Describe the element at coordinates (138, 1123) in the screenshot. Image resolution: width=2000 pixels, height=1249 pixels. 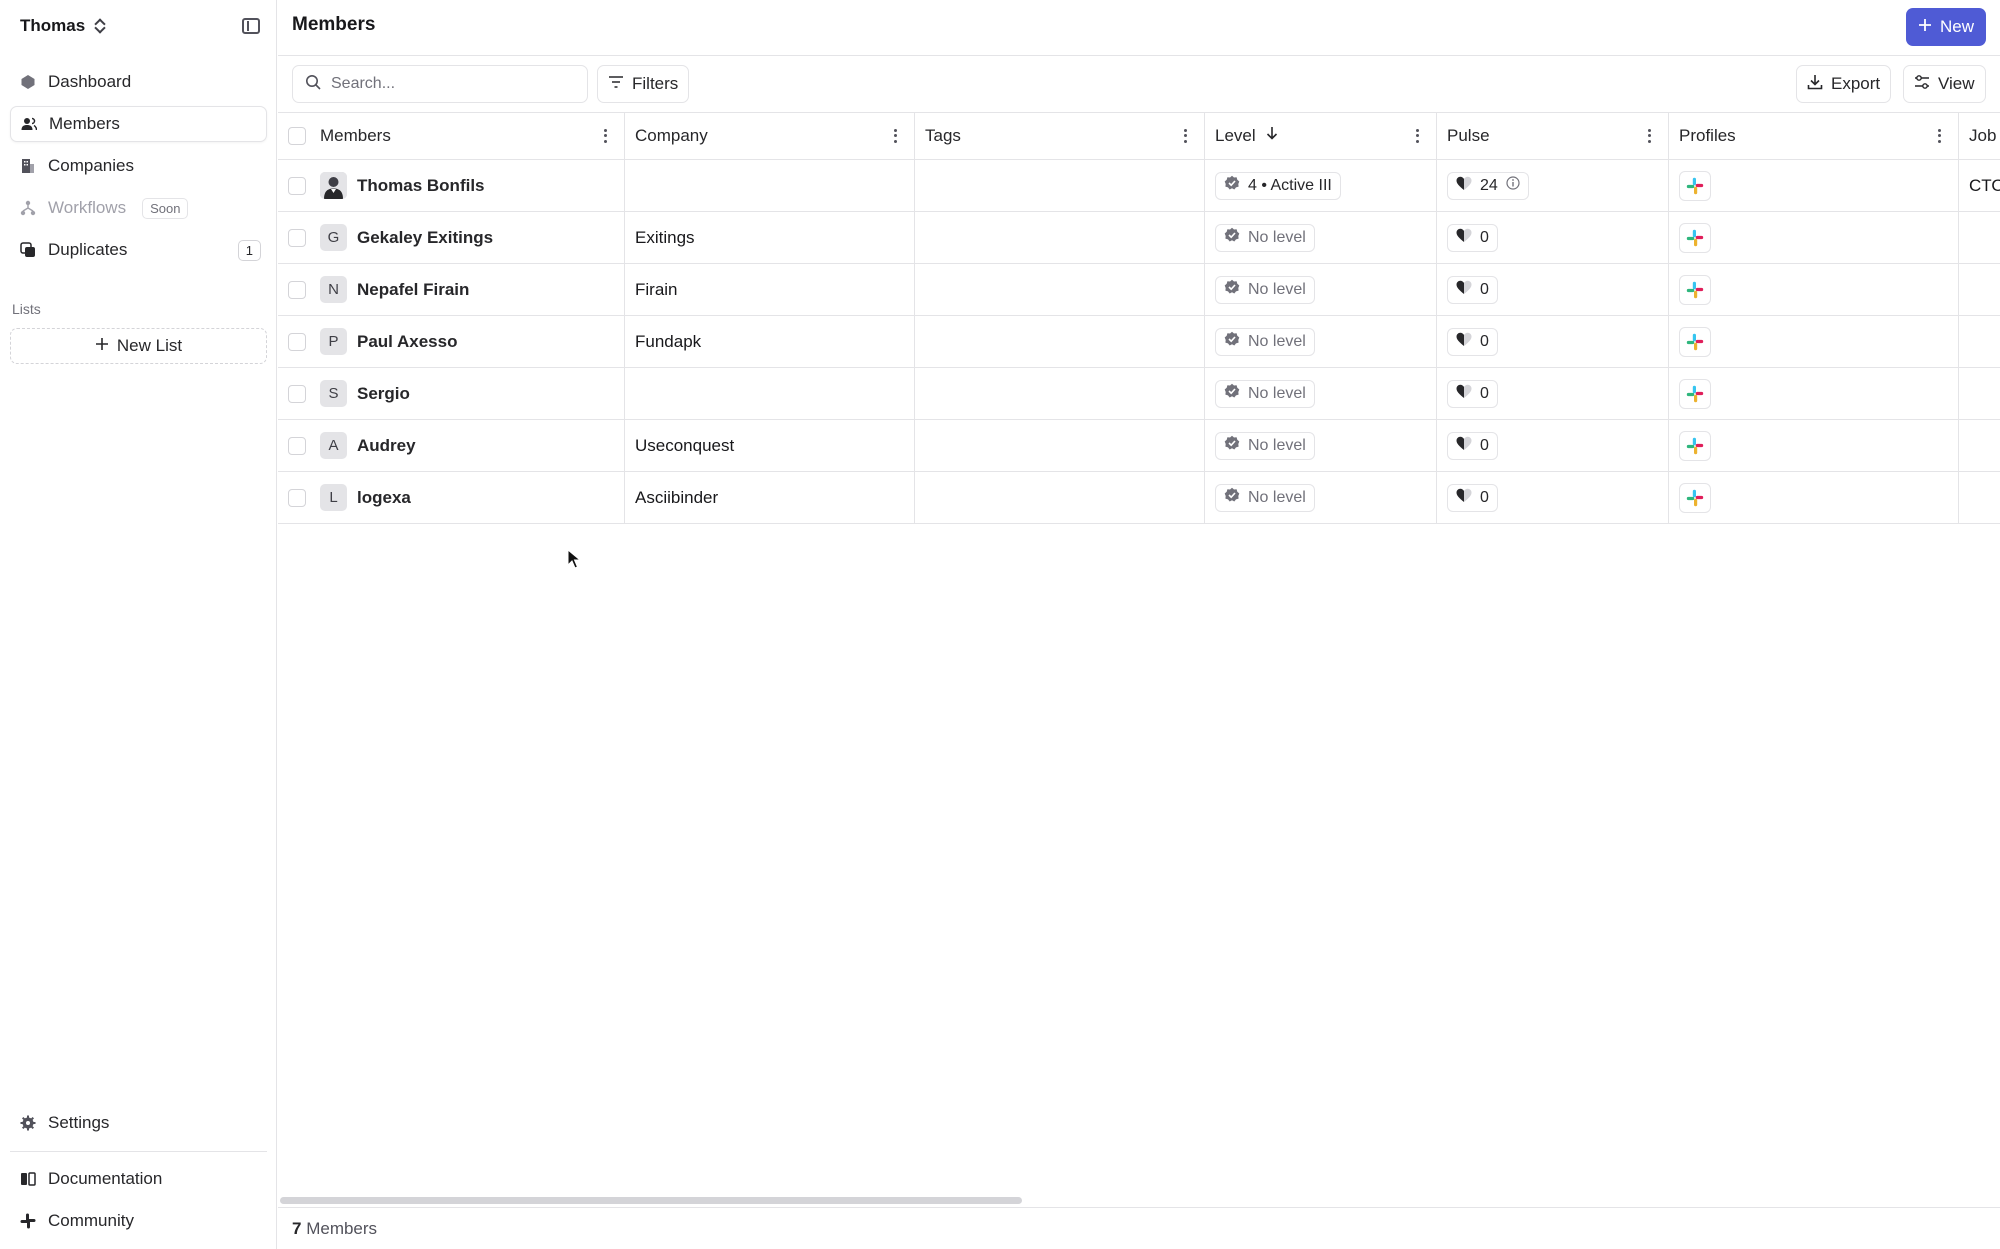
I see `sidebar-item-settings: Settings` at that location.